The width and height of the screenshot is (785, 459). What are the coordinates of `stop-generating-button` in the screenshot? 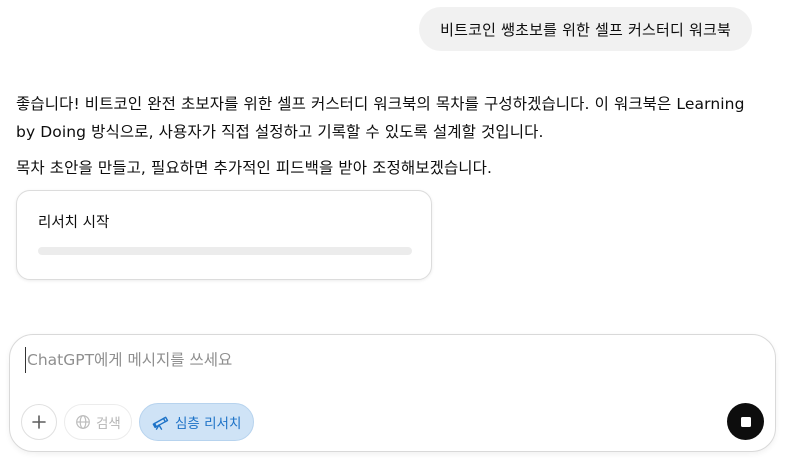 It's located at (745, 421).